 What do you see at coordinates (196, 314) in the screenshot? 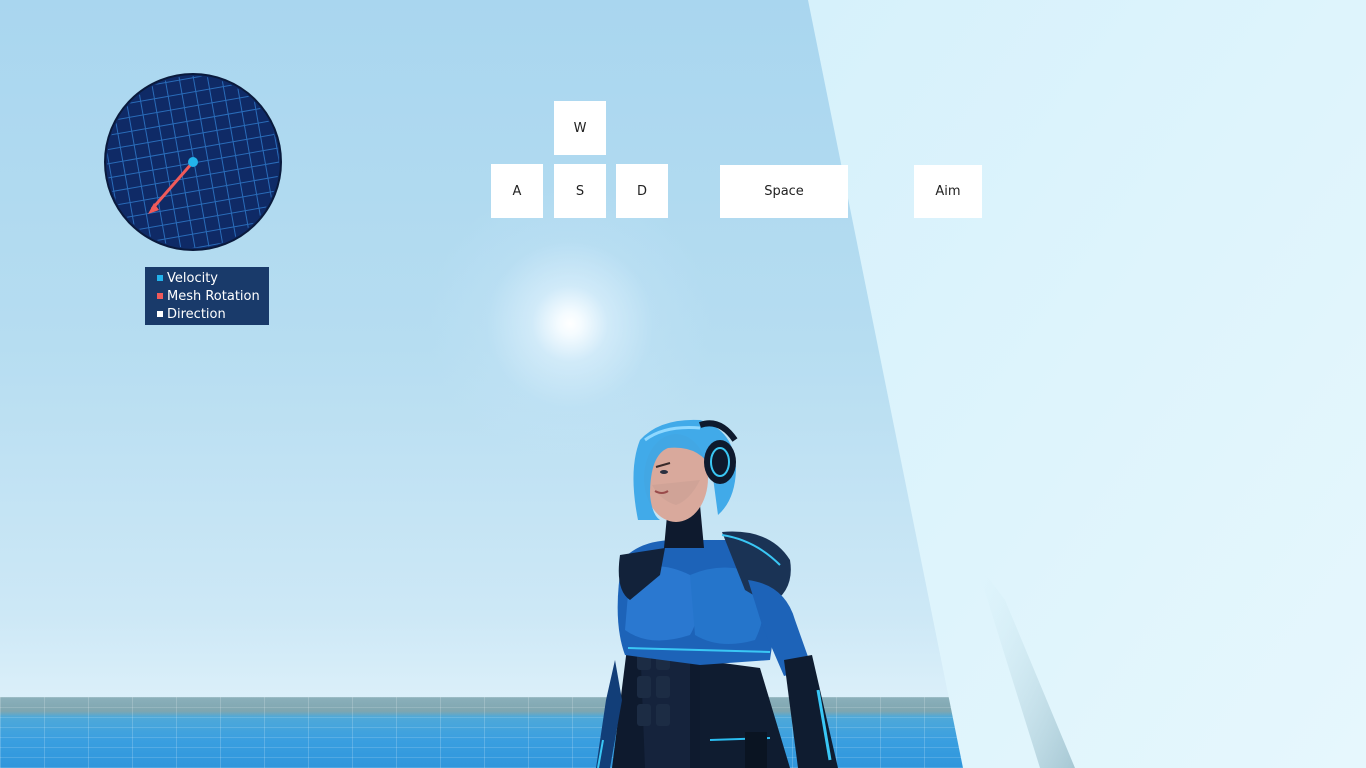
I see `legend-label: Direction` at bounding box center [196, 314].